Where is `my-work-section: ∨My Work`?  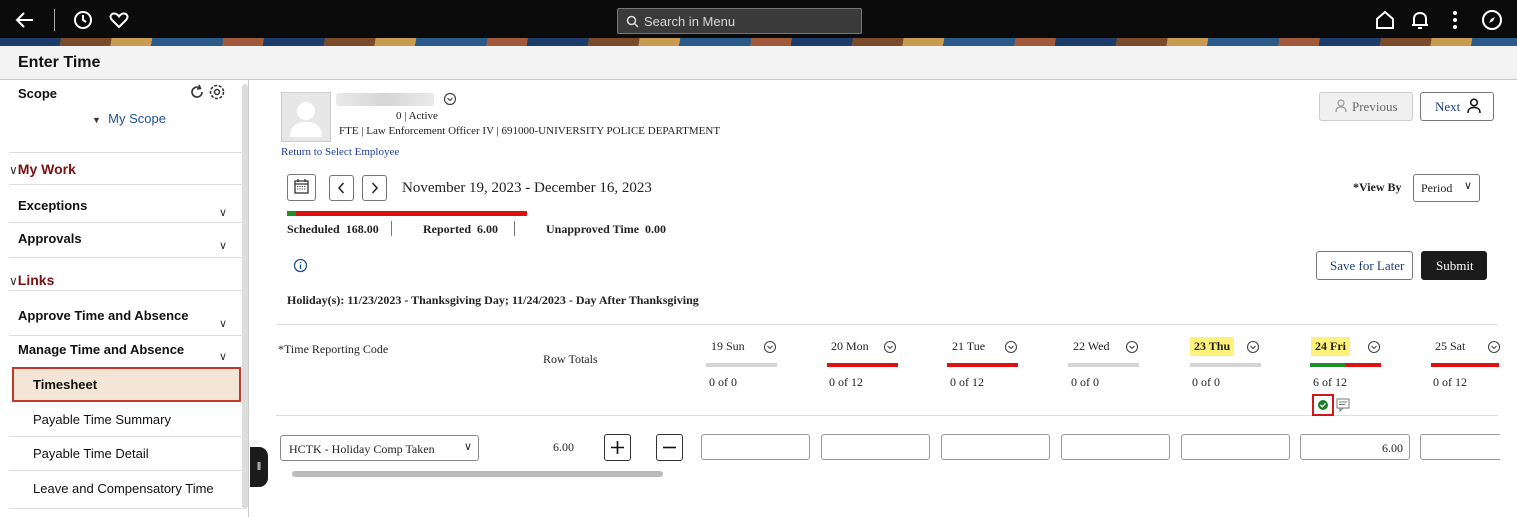
my-work-section: ∨My Work is located at coordinates (42, 169).